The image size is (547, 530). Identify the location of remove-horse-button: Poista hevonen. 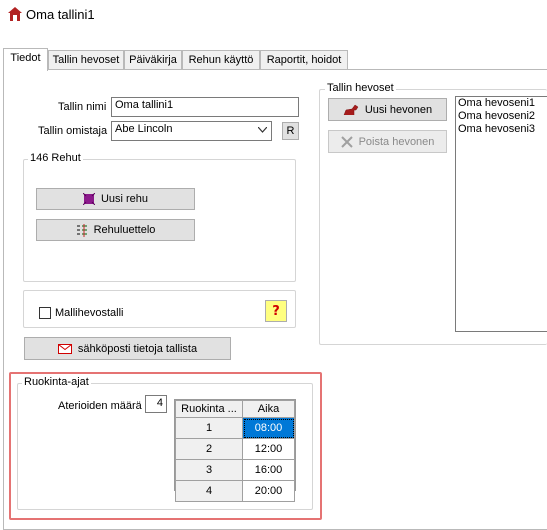
(387, 141).